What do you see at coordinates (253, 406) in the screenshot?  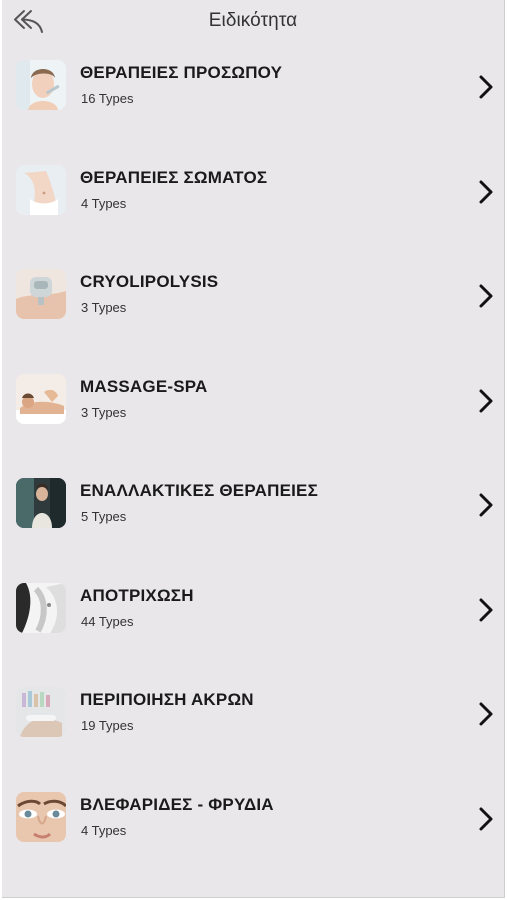 I see `list-item: MASSAGE-SPA 3 Types` at bounding box center [253, 406].